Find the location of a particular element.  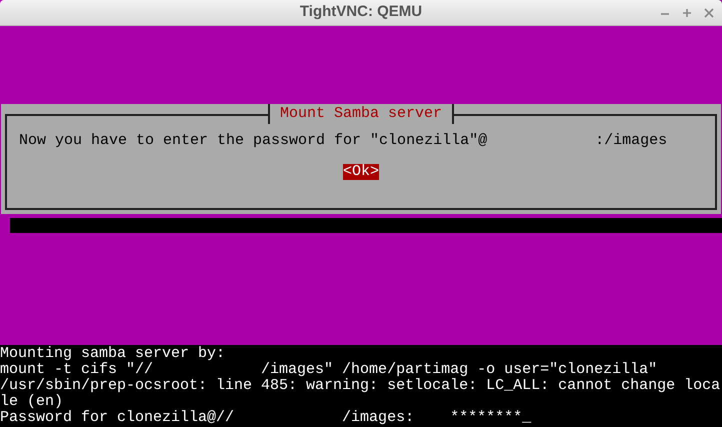

dialog-message: Now you have to enter the password for "clonezilla"@ :/images is located at coordinates (343, 141).